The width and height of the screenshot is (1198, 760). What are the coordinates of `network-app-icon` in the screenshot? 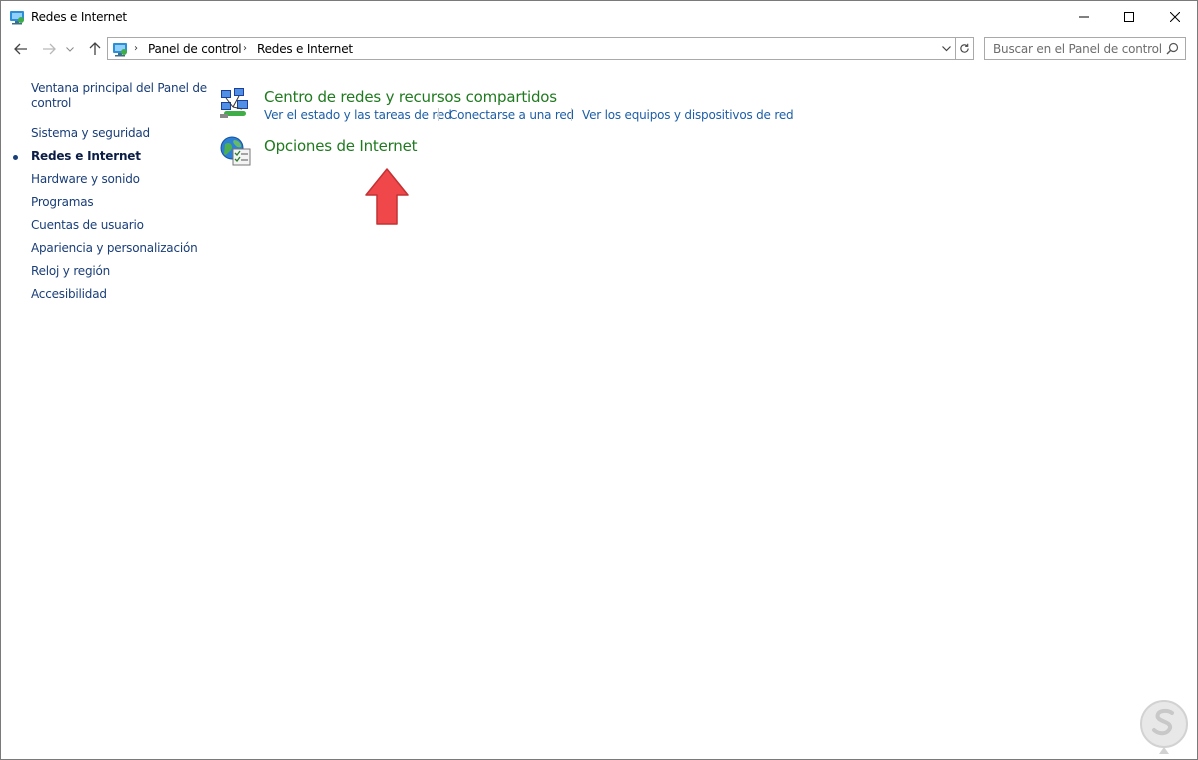 It's located at (17, 18).